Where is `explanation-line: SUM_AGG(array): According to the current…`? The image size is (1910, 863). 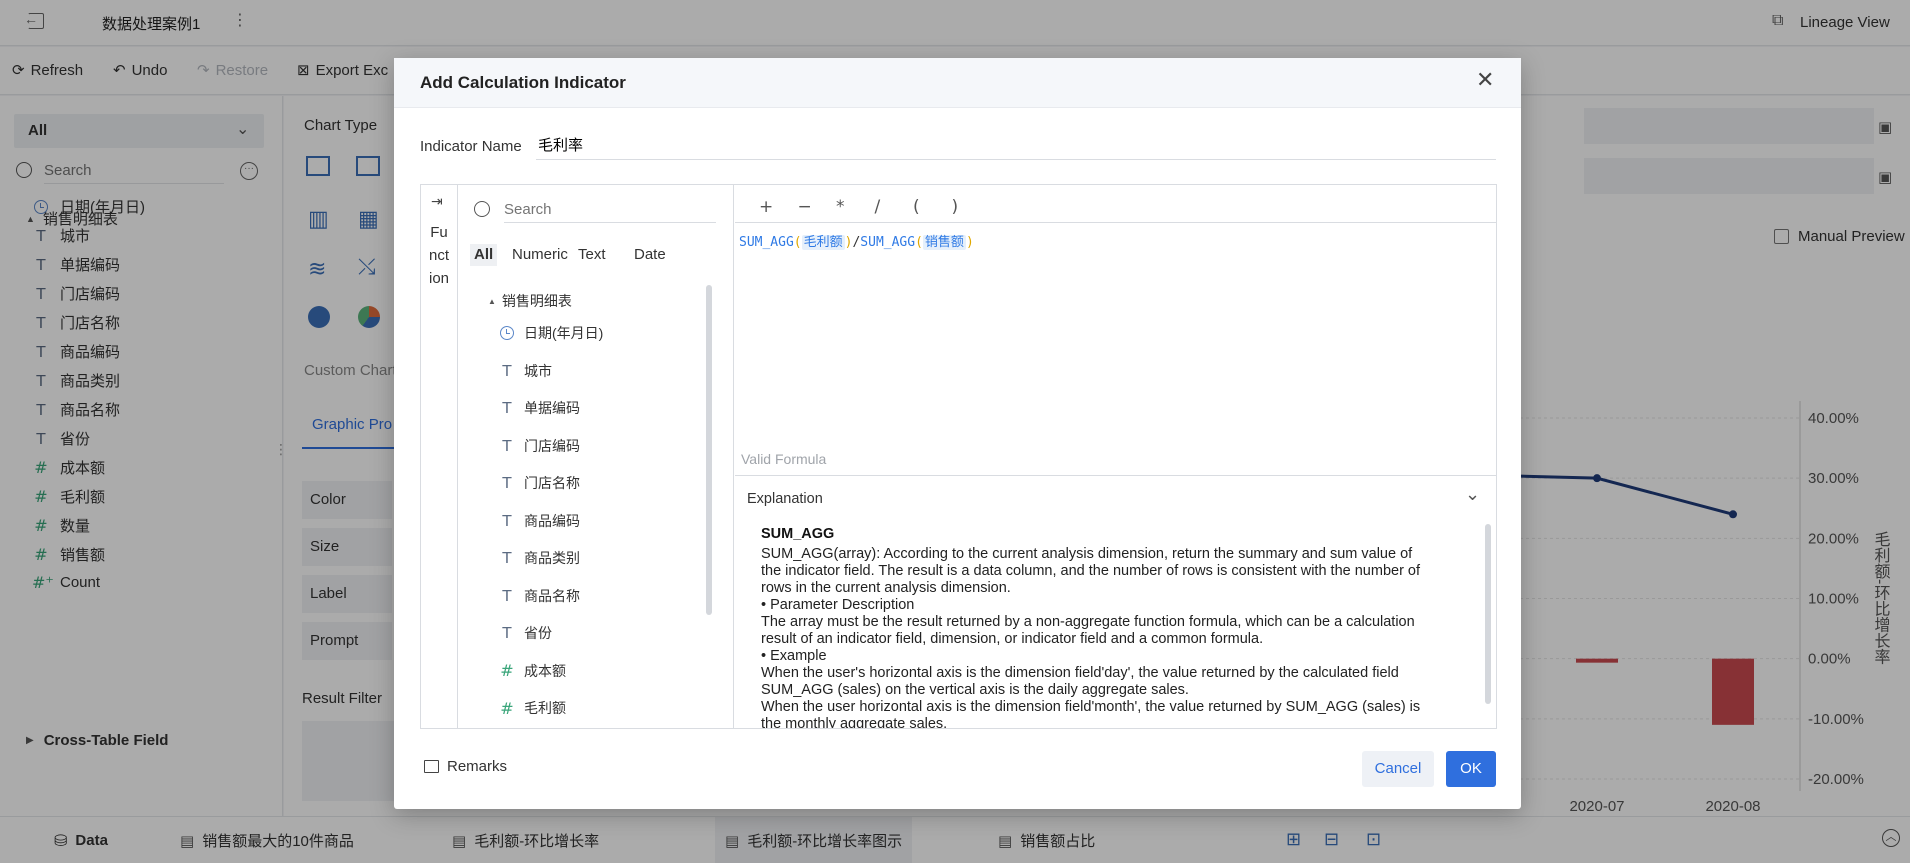
explanation-line: SUM_AGG(array): According to the current… is located at coordinates (1087, 554).